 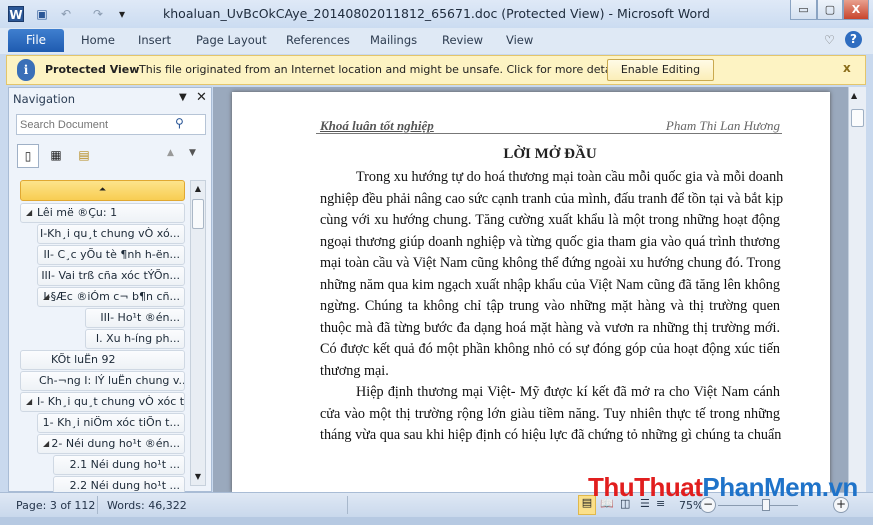 What do you see at coordinates (857, 118) in the screenshot?
I see `document-scroll-thumb` at bounding box center [857, 118].